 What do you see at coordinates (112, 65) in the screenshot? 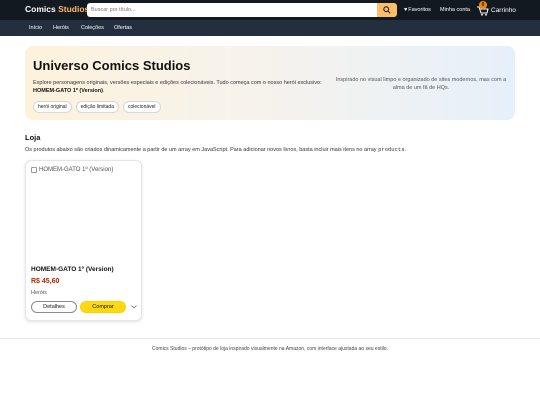
I see `hero-title: Universo Comics Studios` at bounding box center [112, 65].